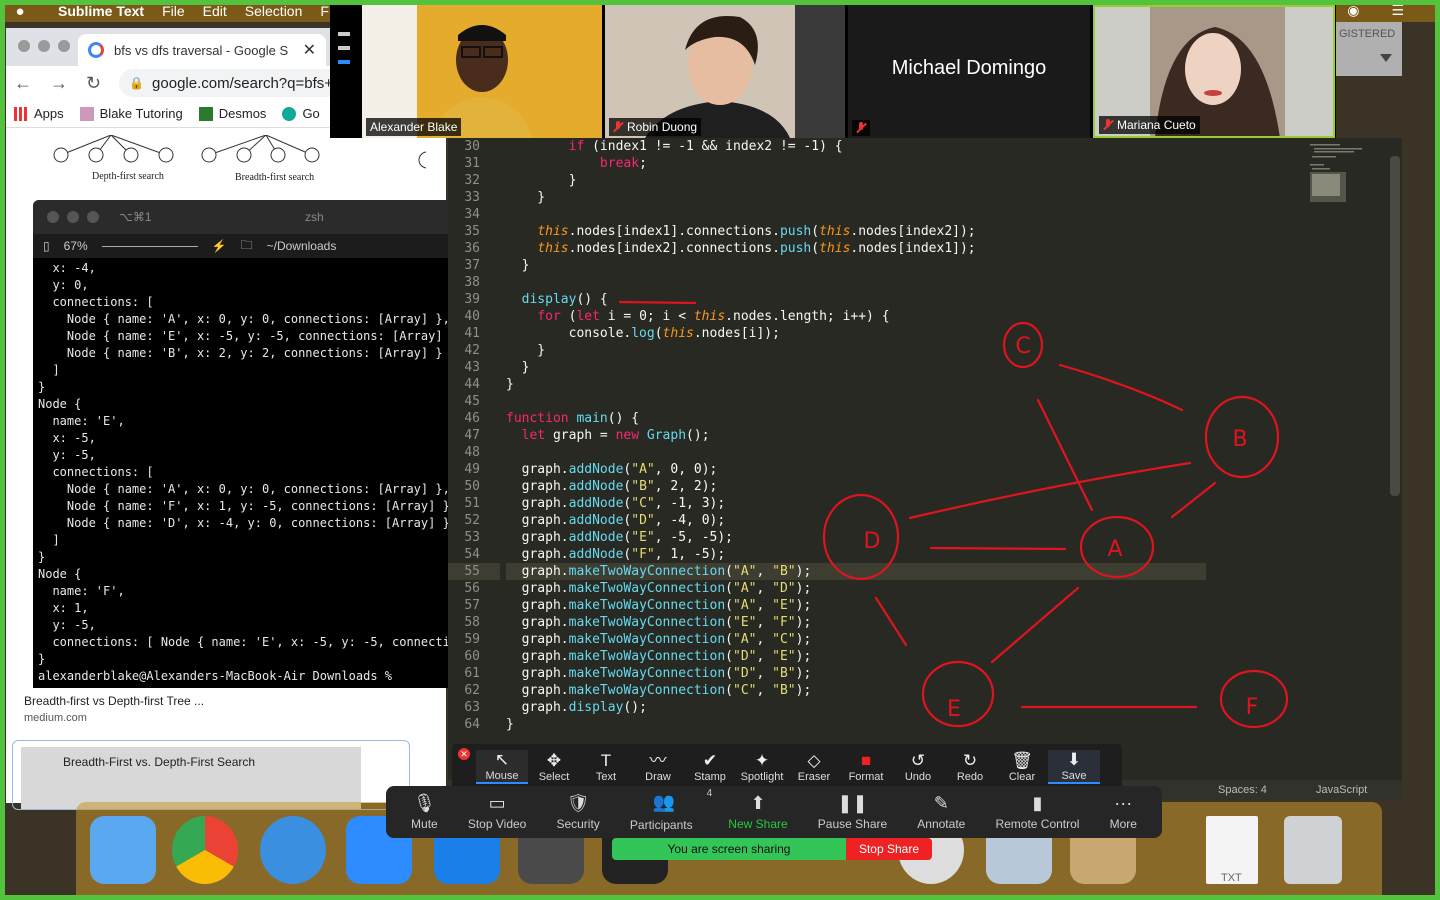 The image size is (1440, 900). Describe the element at coordinates (856, 622) in the screenshot. I see `code-line: graph.makeTwoWayConnection("E", "F");` at that location.